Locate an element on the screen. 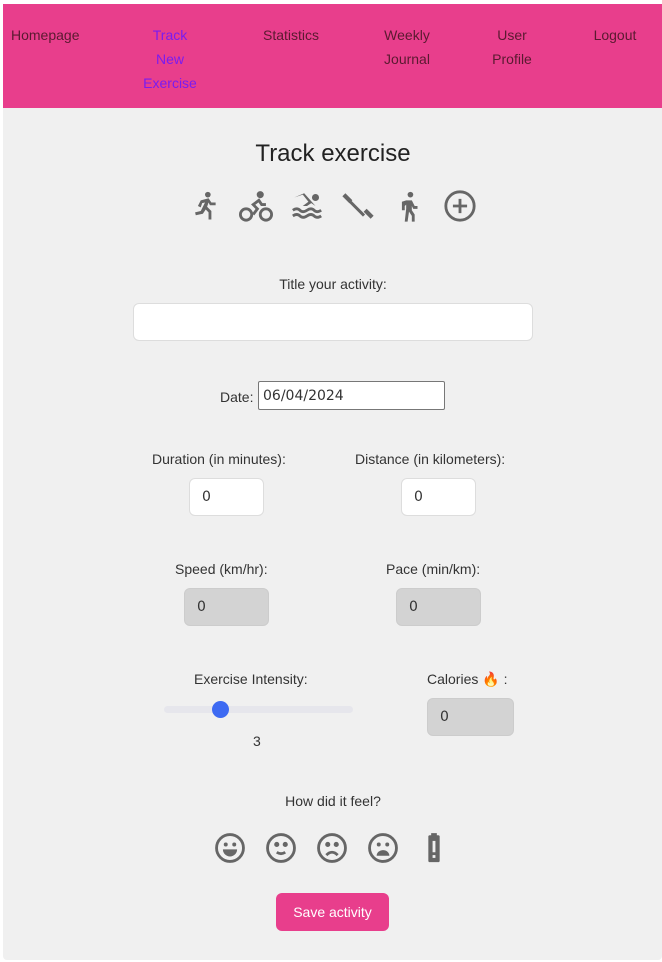 This screenshot has width=662, height=962. nav-track-new-exercise: Track New Exercise is located at coordinates (170, 59).